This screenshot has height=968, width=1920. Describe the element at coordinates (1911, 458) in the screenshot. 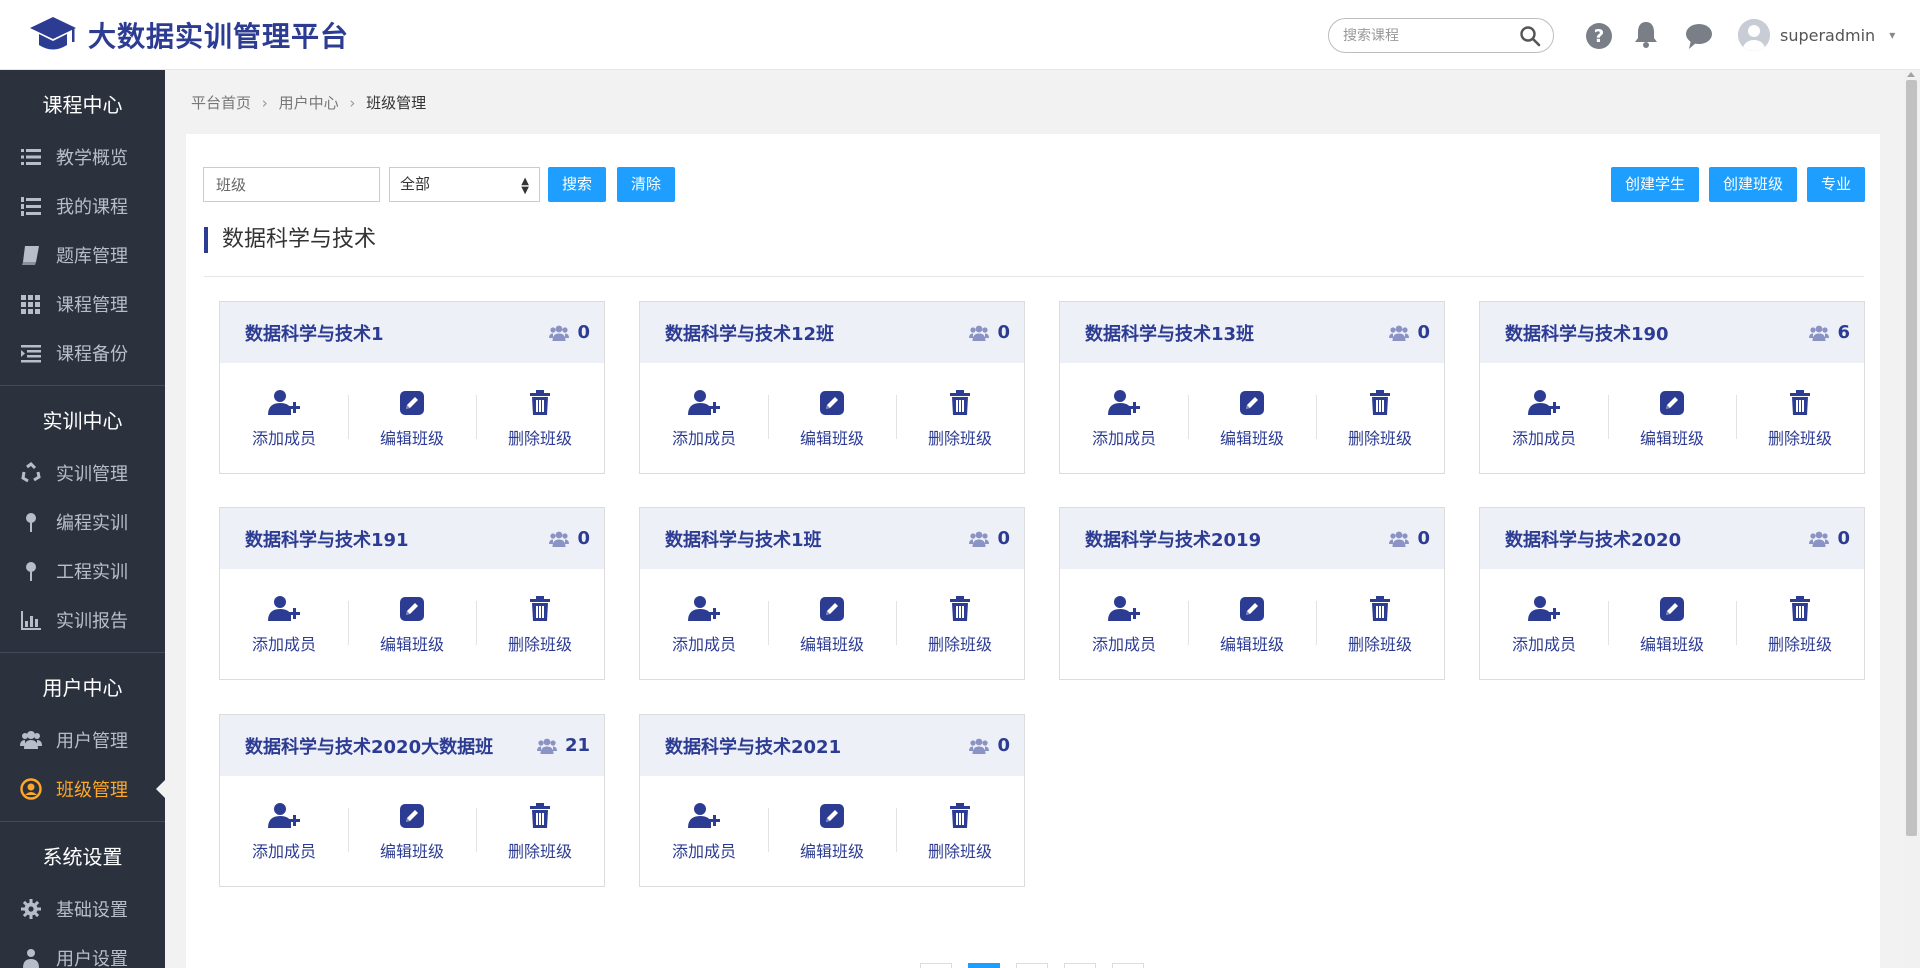

I see `scrollbar-thumb` at that location.